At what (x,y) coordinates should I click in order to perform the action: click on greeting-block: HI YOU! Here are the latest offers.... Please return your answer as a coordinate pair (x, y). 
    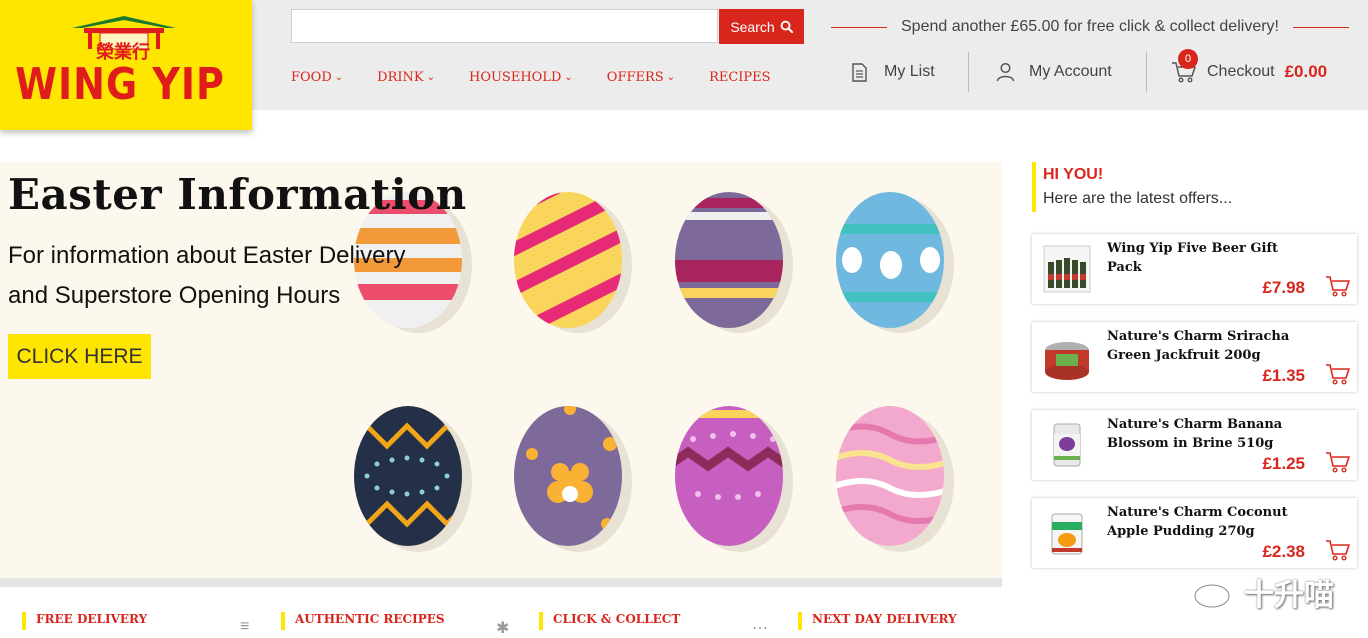
    Looking at the image, I should click on (1132, 187).